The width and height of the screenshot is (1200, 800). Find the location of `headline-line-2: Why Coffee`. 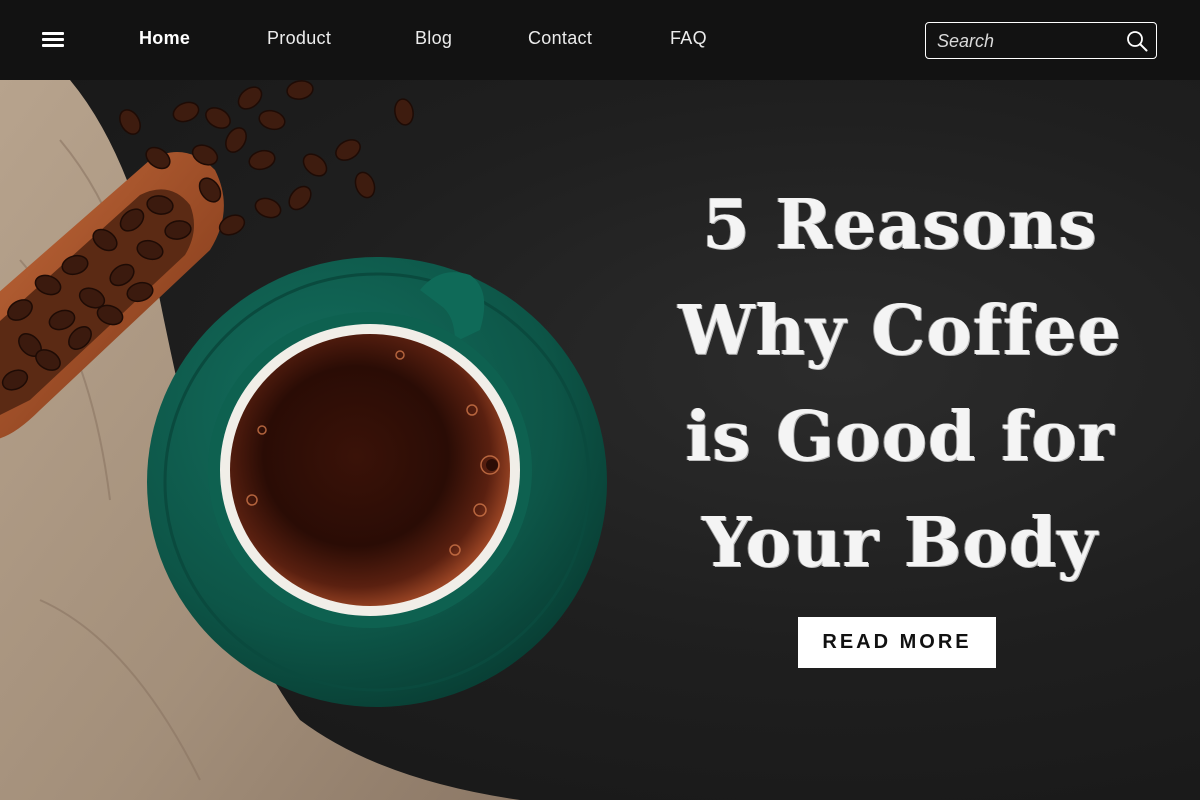

headline-line-2: Why Coffee is located at coordinates (900, 331).